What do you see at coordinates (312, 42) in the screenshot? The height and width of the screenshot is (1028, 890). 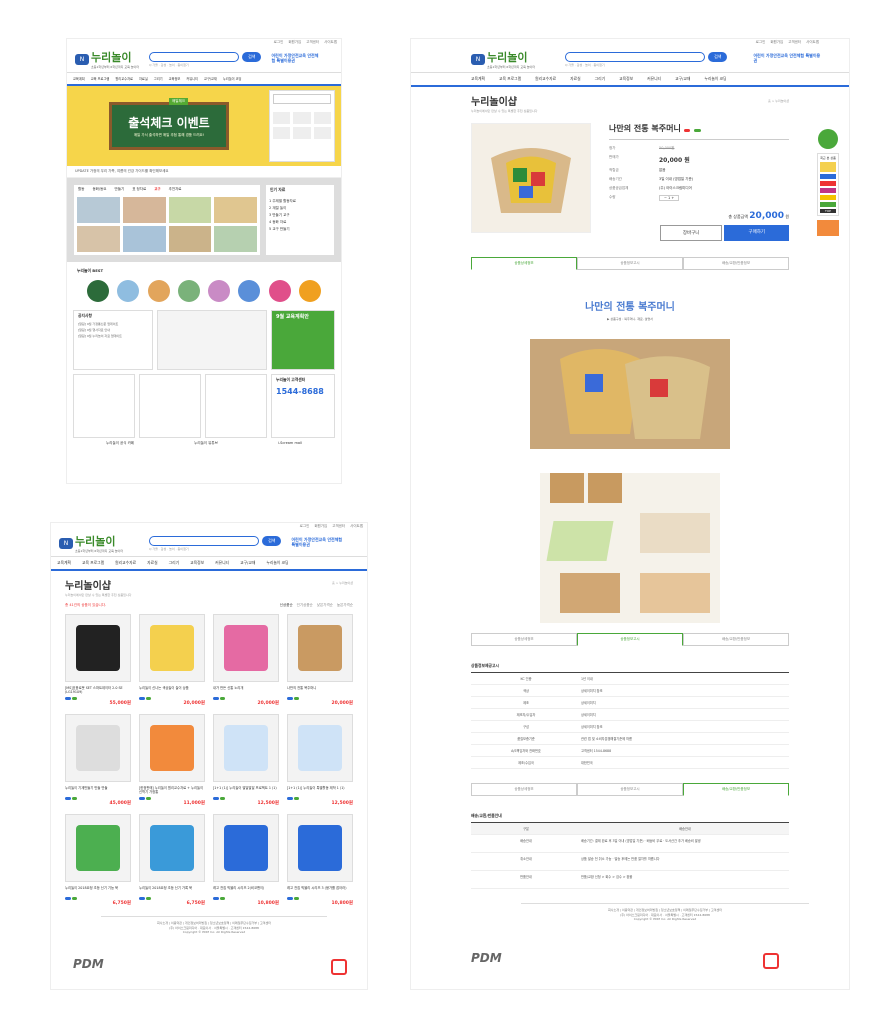 I see `util-cs: 고객센터` at bounding box center [312, 42].